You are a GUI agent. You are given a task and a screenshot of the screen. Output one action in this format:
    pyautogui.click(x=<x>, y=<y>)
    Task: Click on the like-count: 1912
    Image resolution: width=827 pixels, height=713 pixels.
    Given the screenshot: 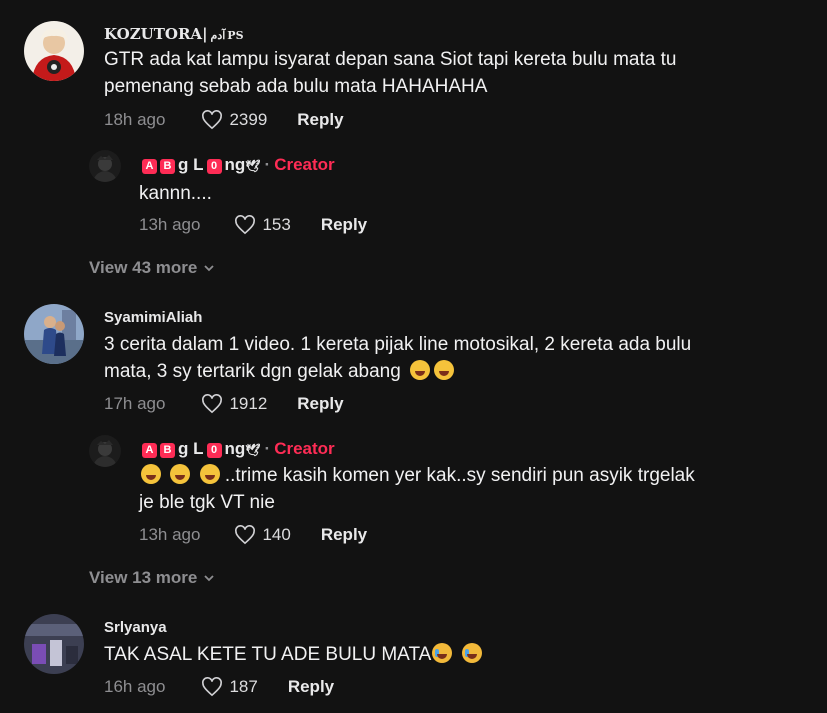 What is the action you would take?
    pyautogui.click(x=248, y=403)
    